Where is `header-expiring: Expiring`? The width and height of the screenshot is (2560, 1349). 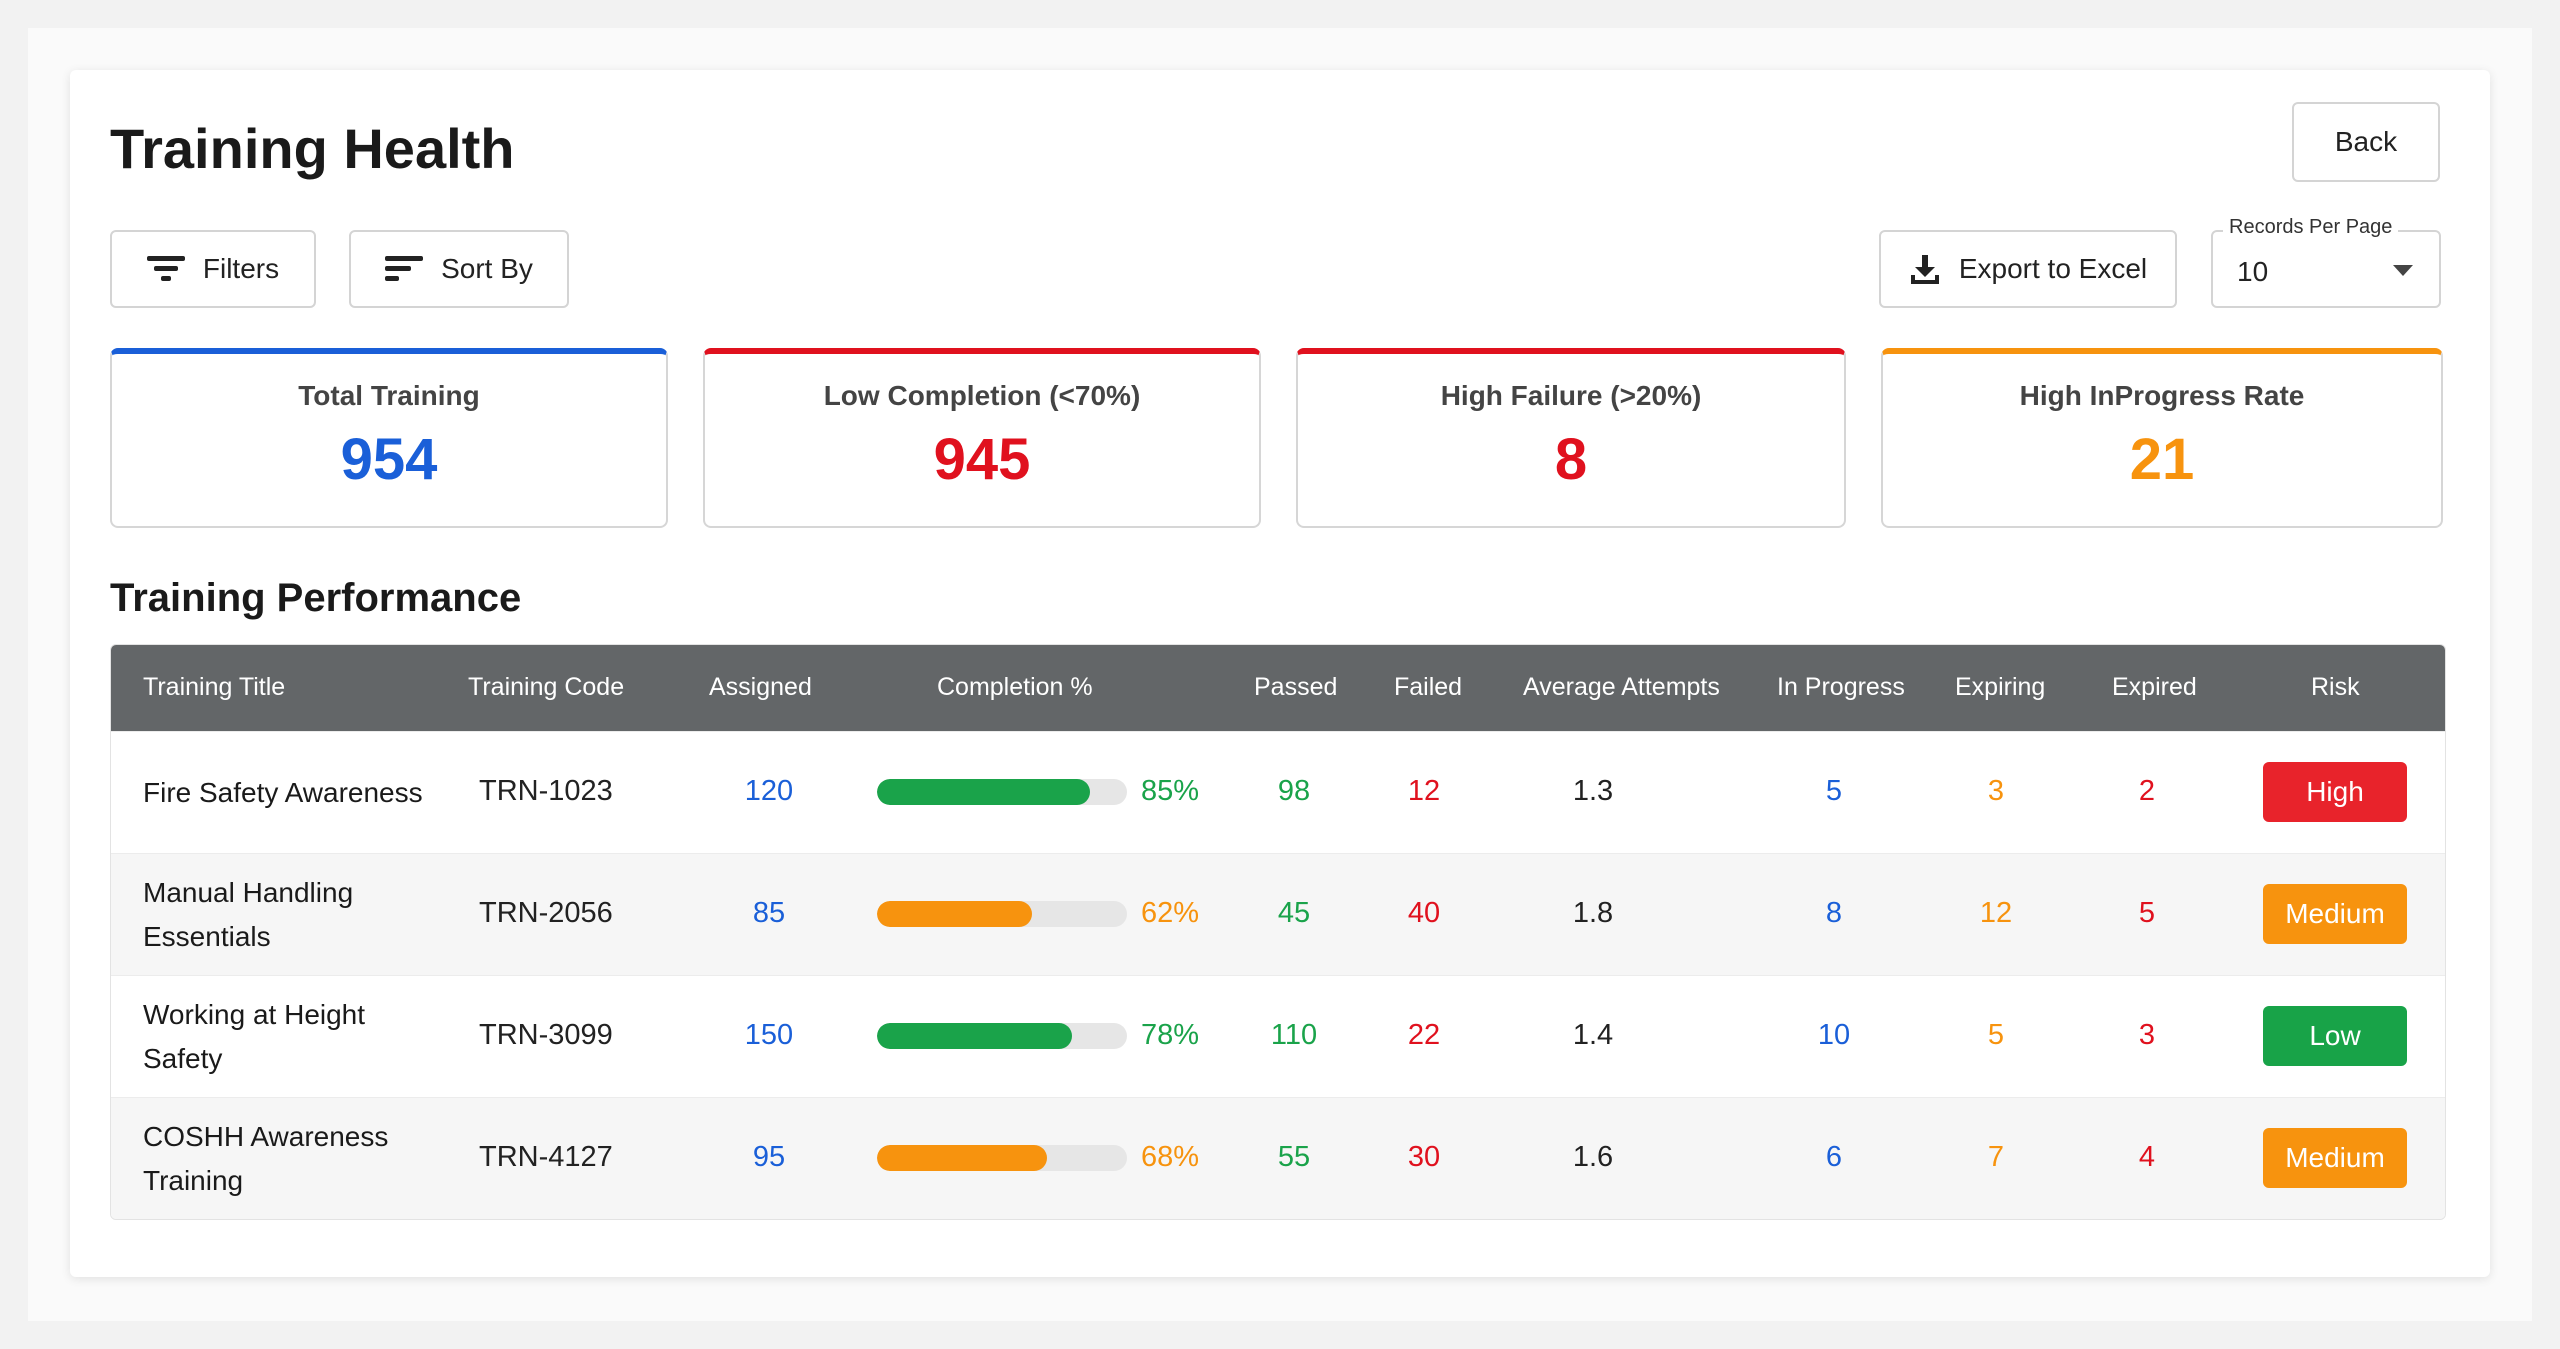 header-expiring: Expiring is located at coordinates (2000, 687).